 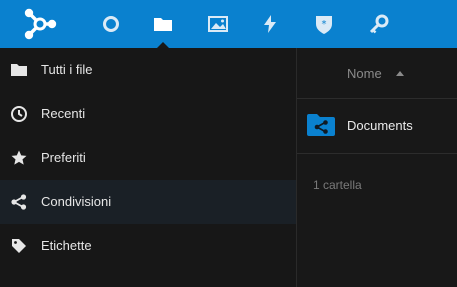 I want to click on clock-icon, so click(x=19, y=114).